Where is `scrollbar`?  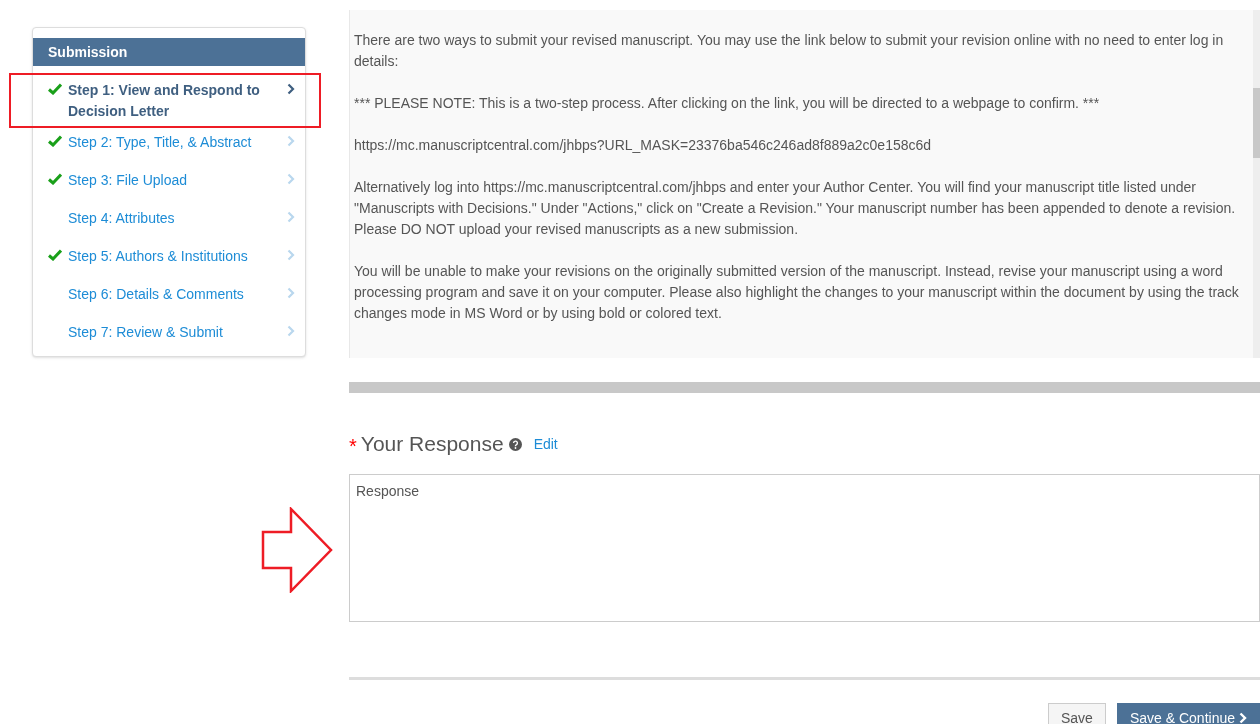
scrollbar is located at coordinates (1256, 184).